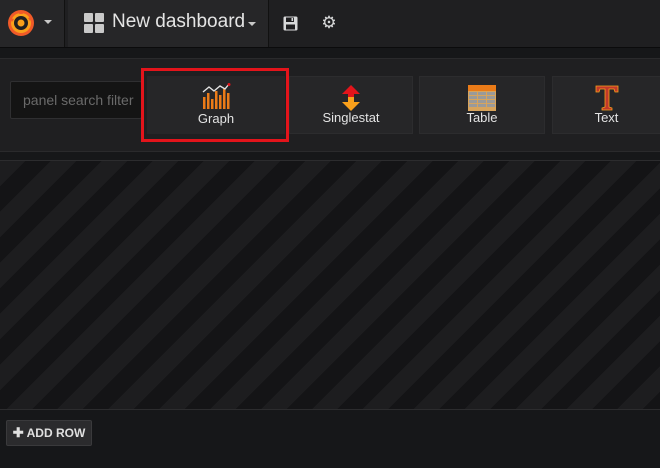 The height and width of the screenshot is (468, 660). Describe the element at coordinates (290, 23) in the screenshot. I see `save-icon` at that location.